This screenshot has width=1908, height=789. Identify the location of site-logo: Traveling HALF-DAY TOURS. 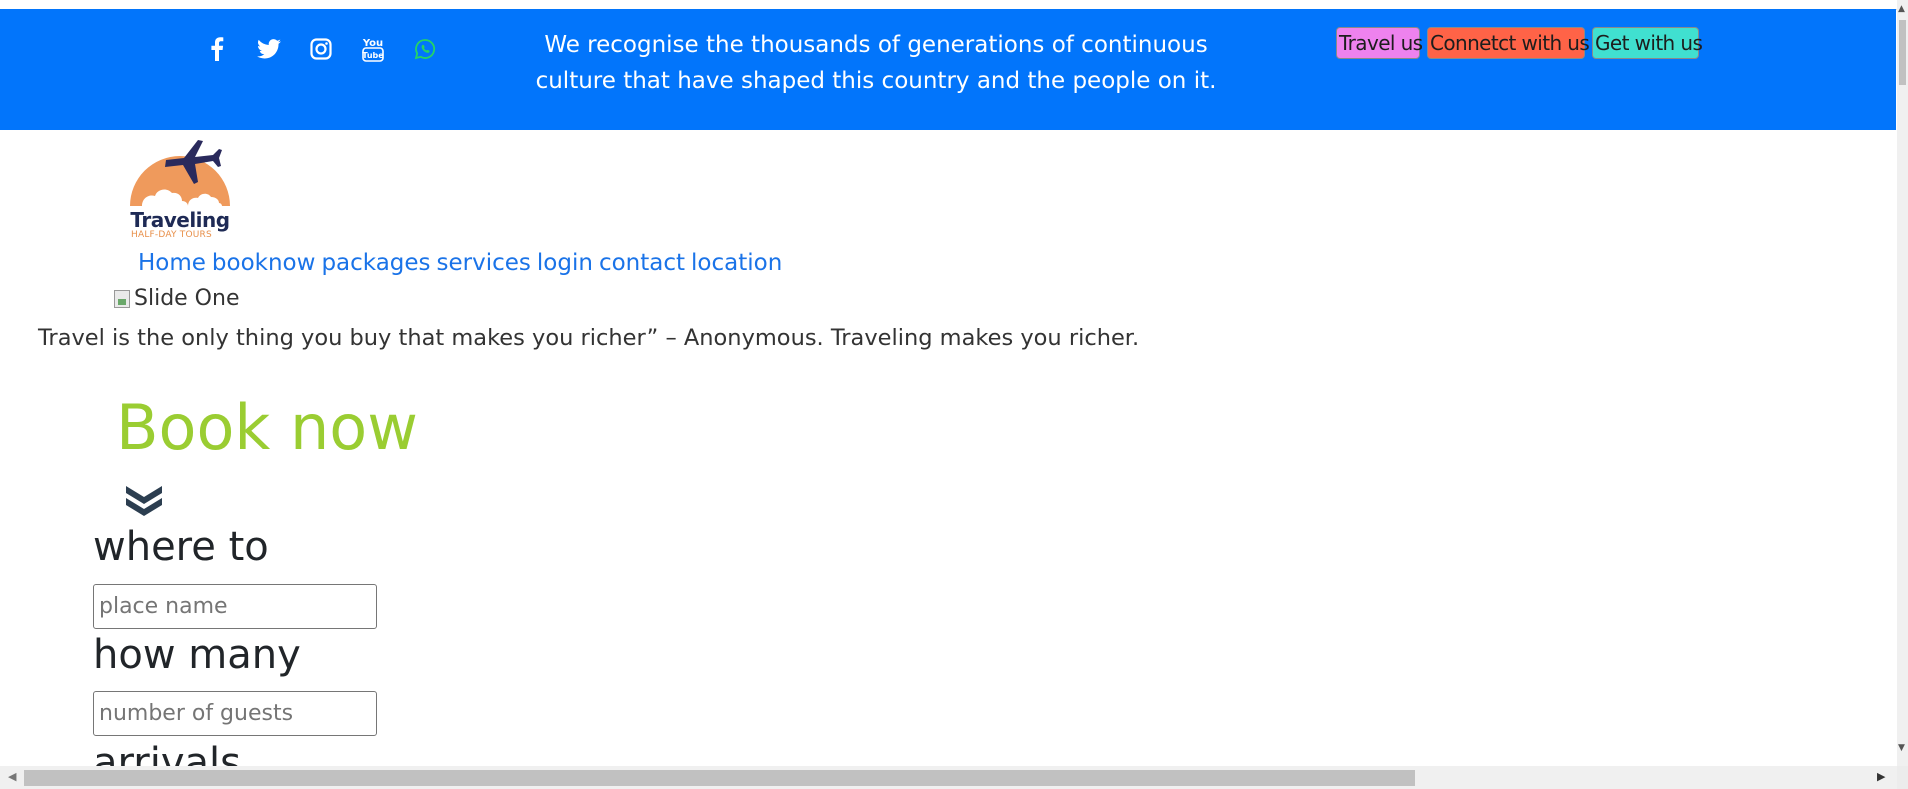
(180, 187).